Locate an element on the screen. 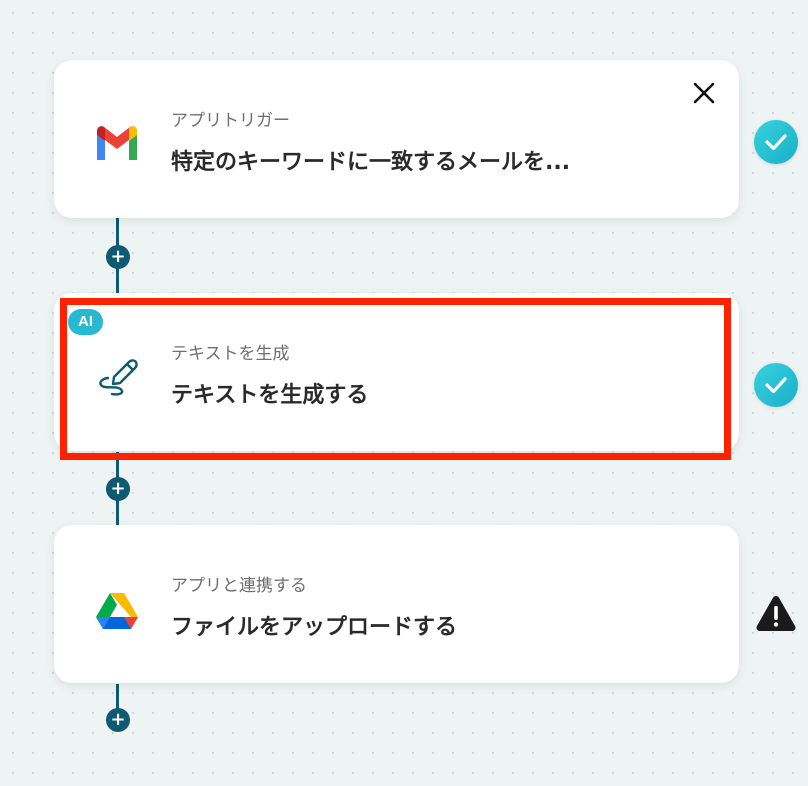 The image size is (808, 786). step-subtitle: アプリトリガー is located at coordinates (230, 121).